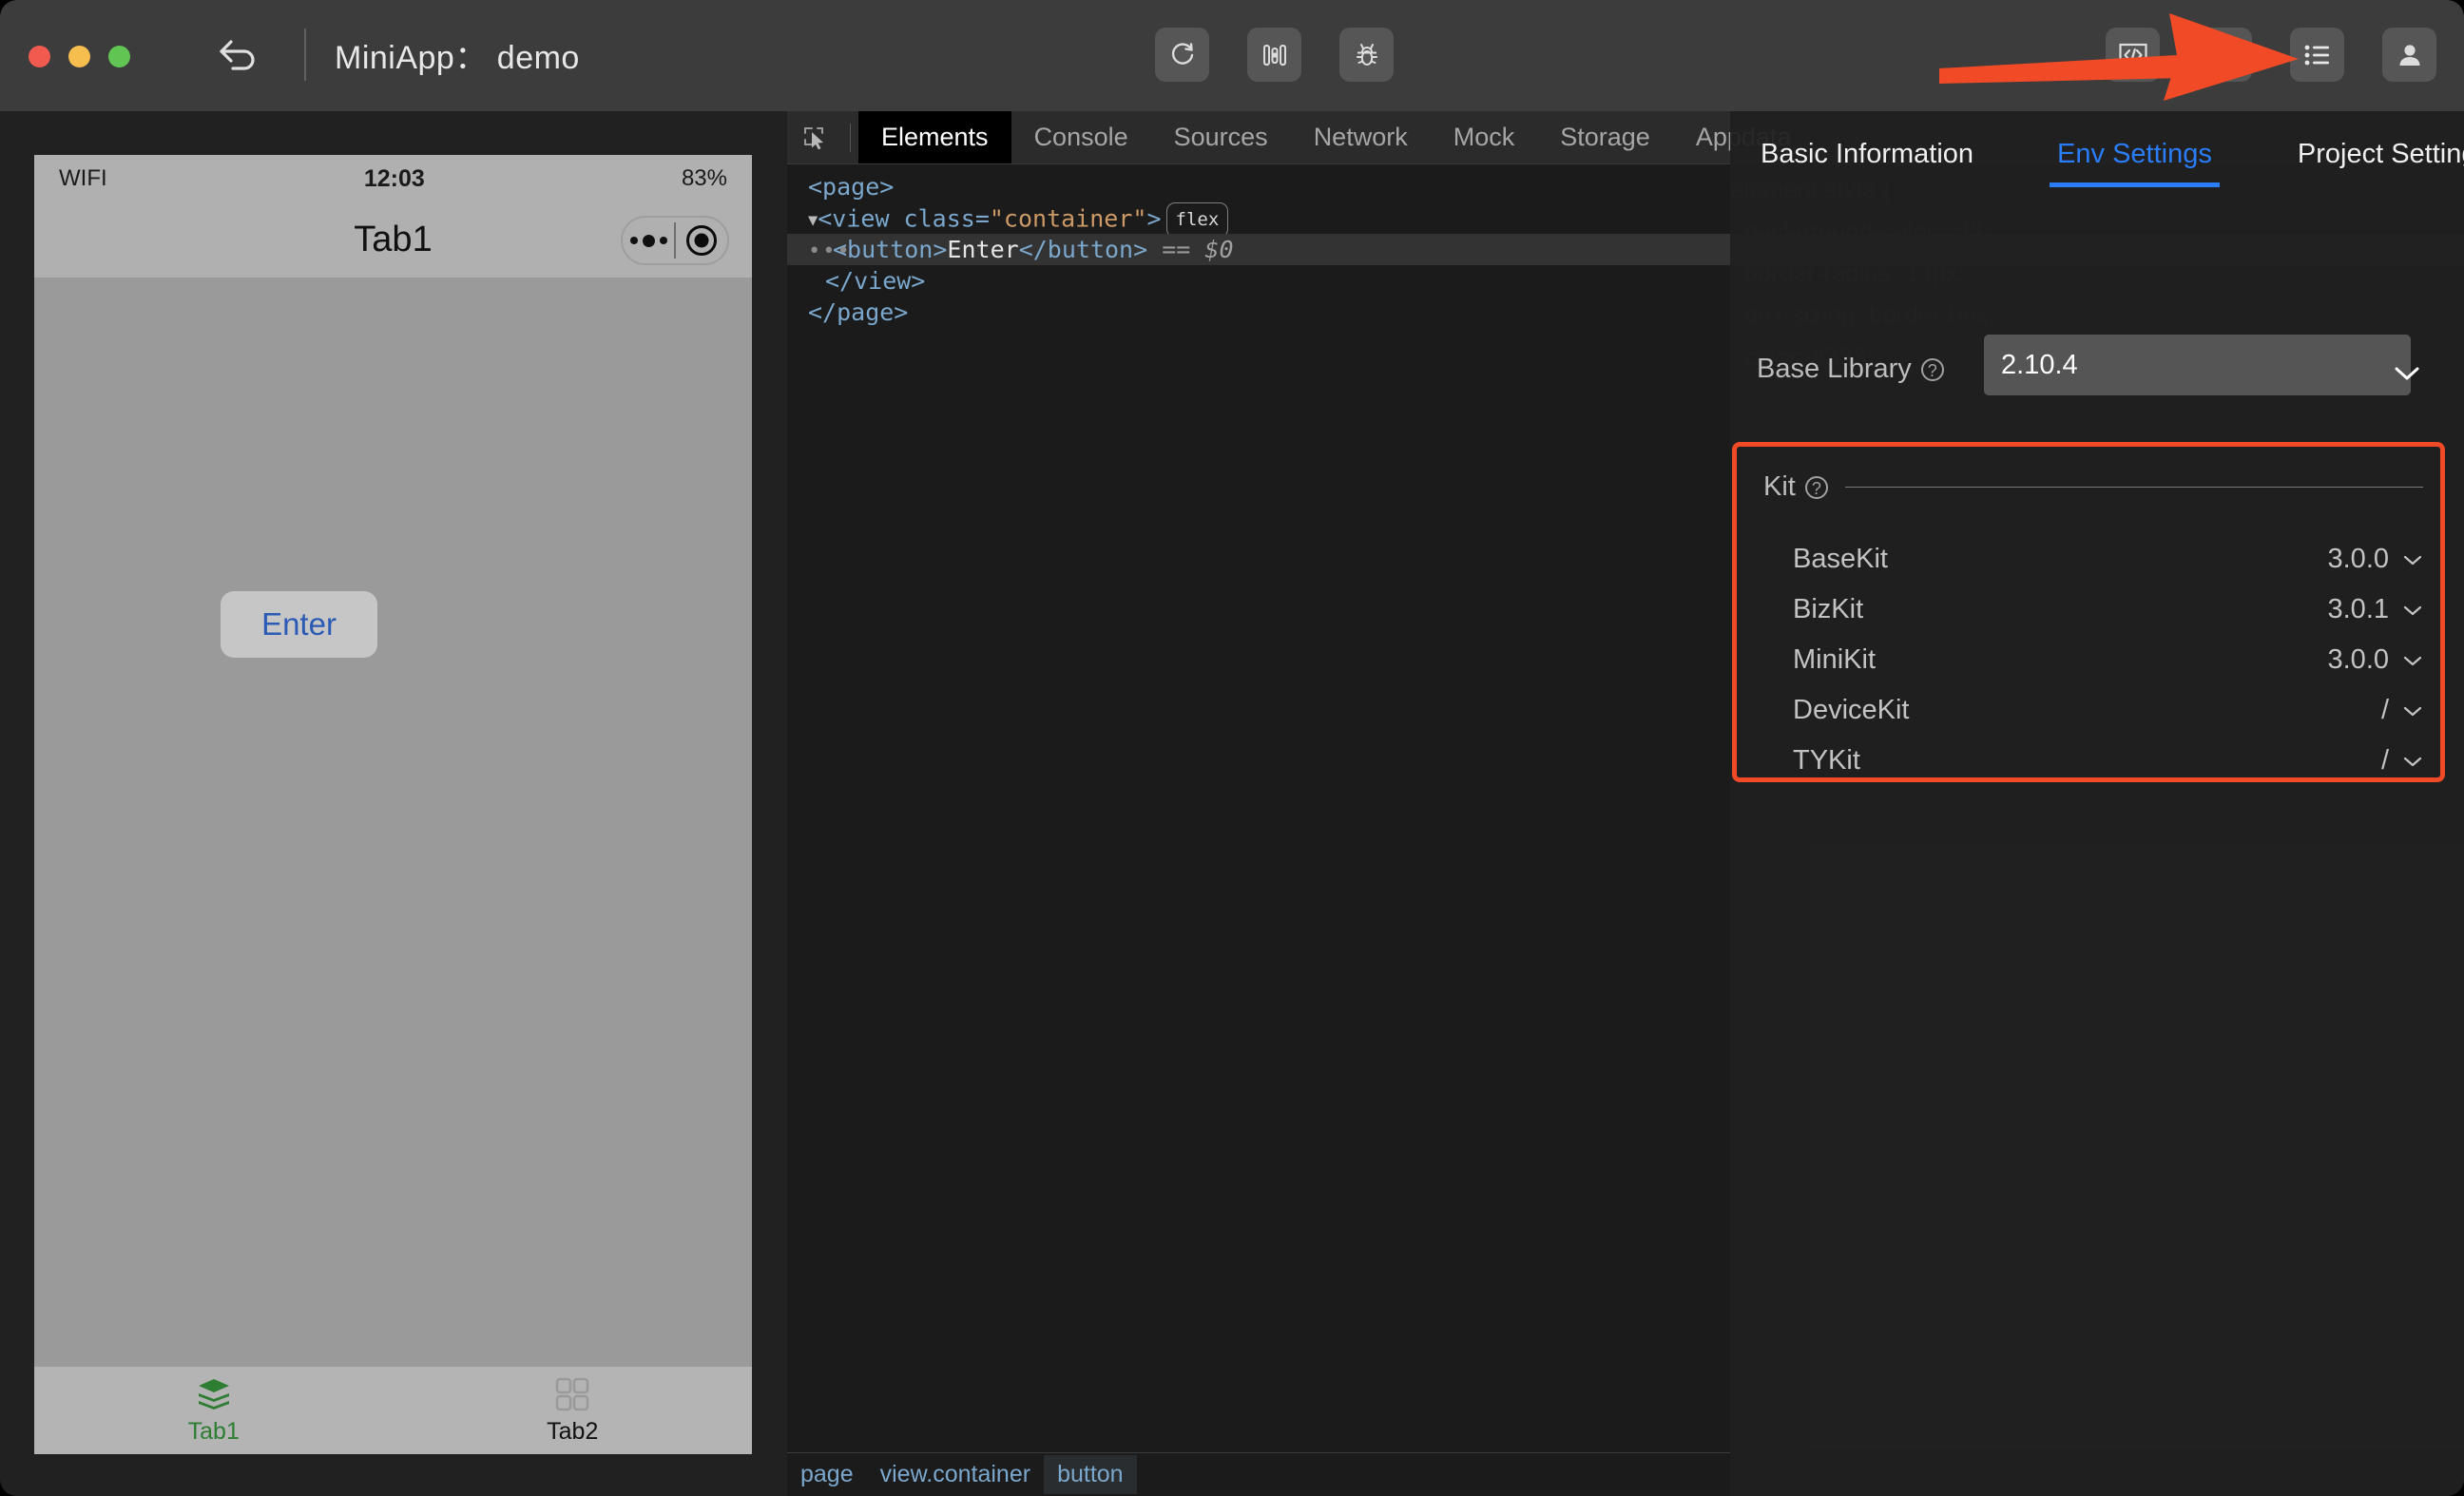 The height and width of the screenshot is (1496, 2464). Describe the element at coordinates (701, 241) in the screenshot. I see `target-circle-icon` at that location.